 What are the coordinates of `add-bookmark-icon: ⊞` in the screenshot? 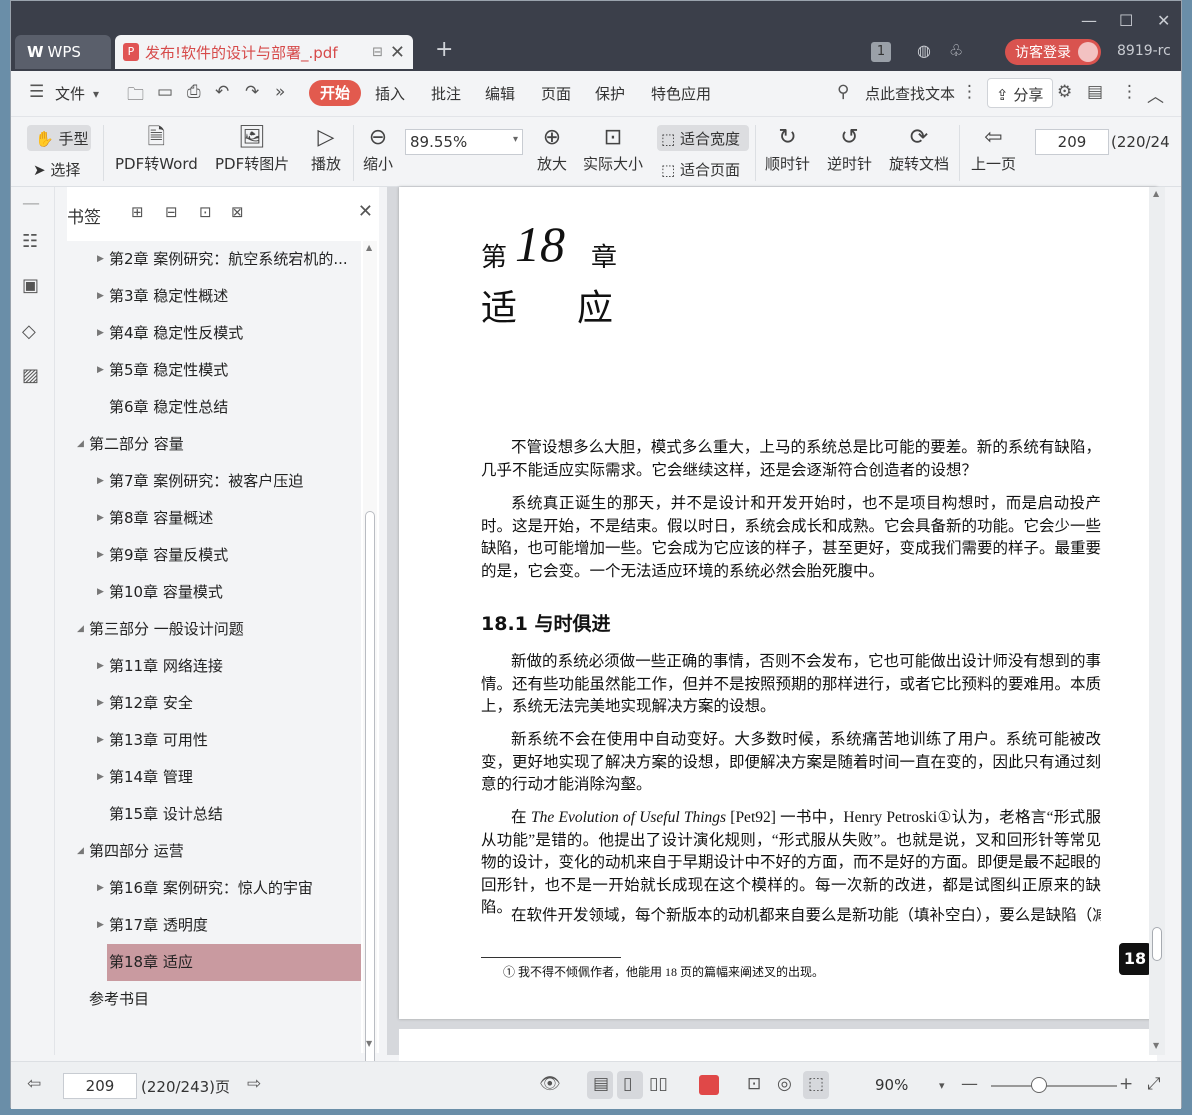 It's located at (137, 212).